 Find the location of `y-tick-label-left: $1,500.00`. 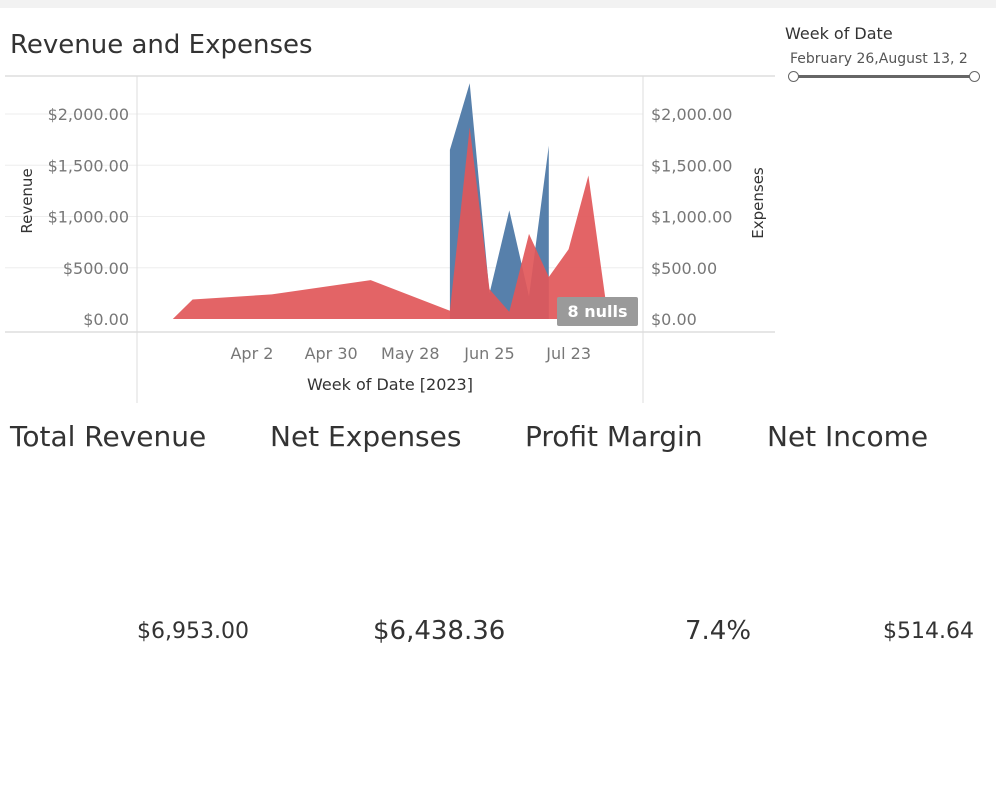

y-tick-label-left: $1,500.00 is located at coordinates (88, 165).